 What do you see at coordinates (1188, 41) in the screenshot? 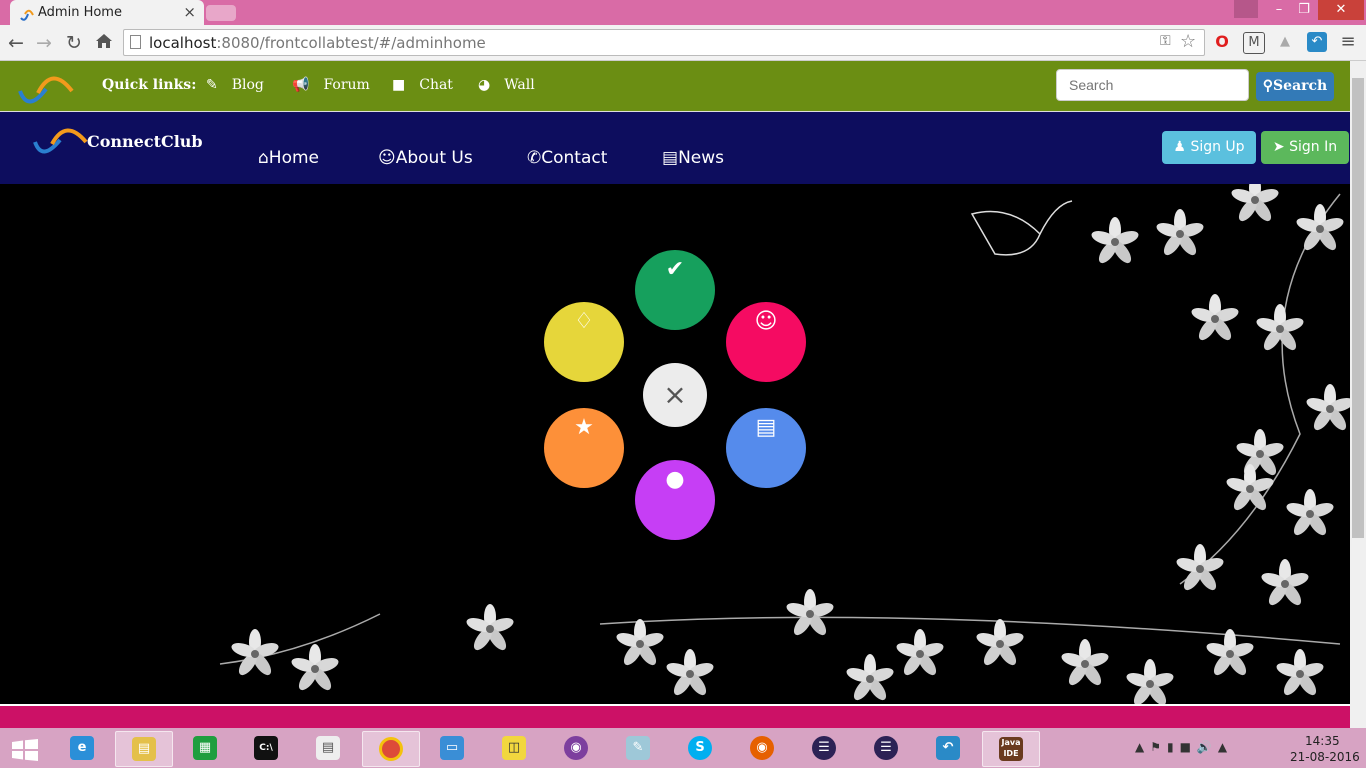
I see `bookmark-star-icon: ☆` at bounding box center [1188, 41].